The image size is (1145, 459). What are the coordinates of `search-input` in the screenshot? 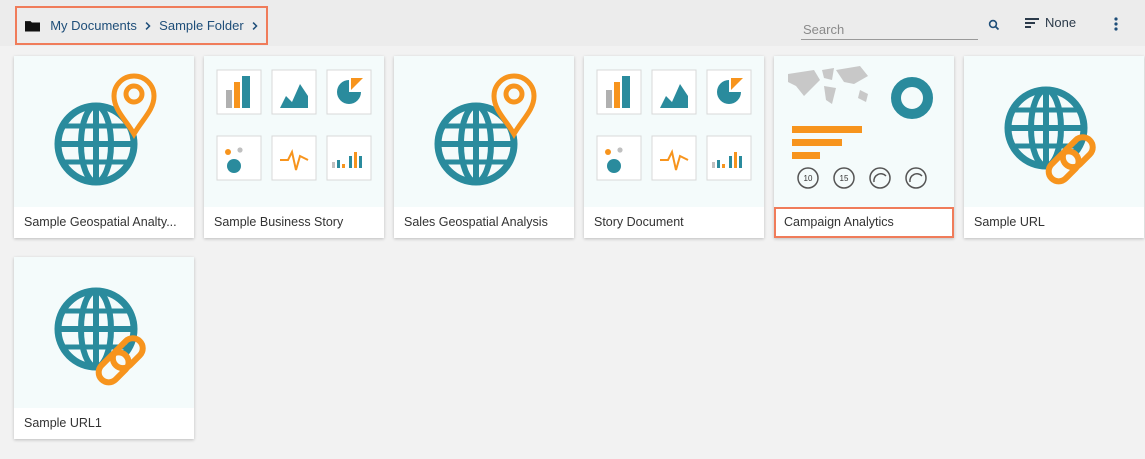 It's located at (889, 28).